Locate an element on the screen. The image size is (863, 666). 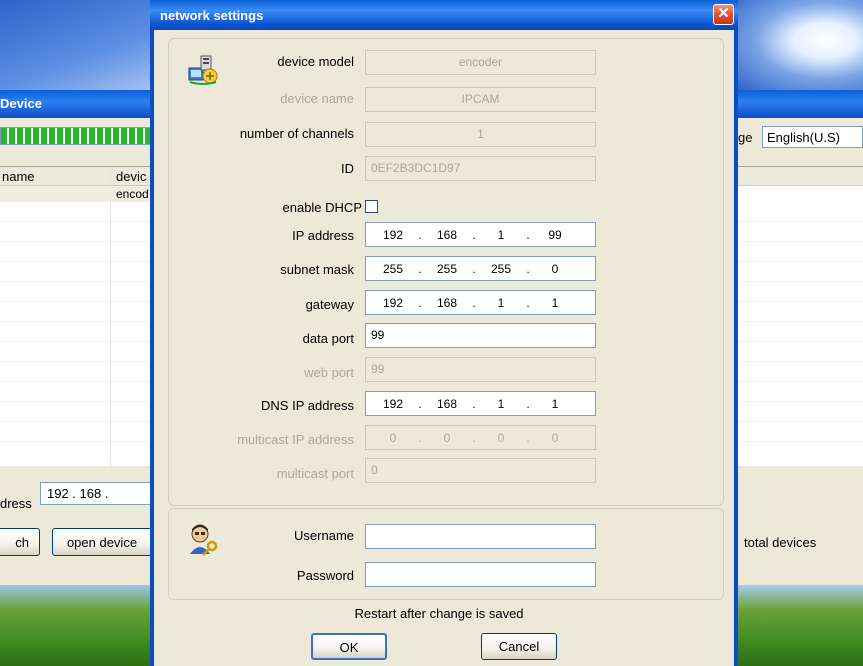
username-input is located at coordinates (480, 536).